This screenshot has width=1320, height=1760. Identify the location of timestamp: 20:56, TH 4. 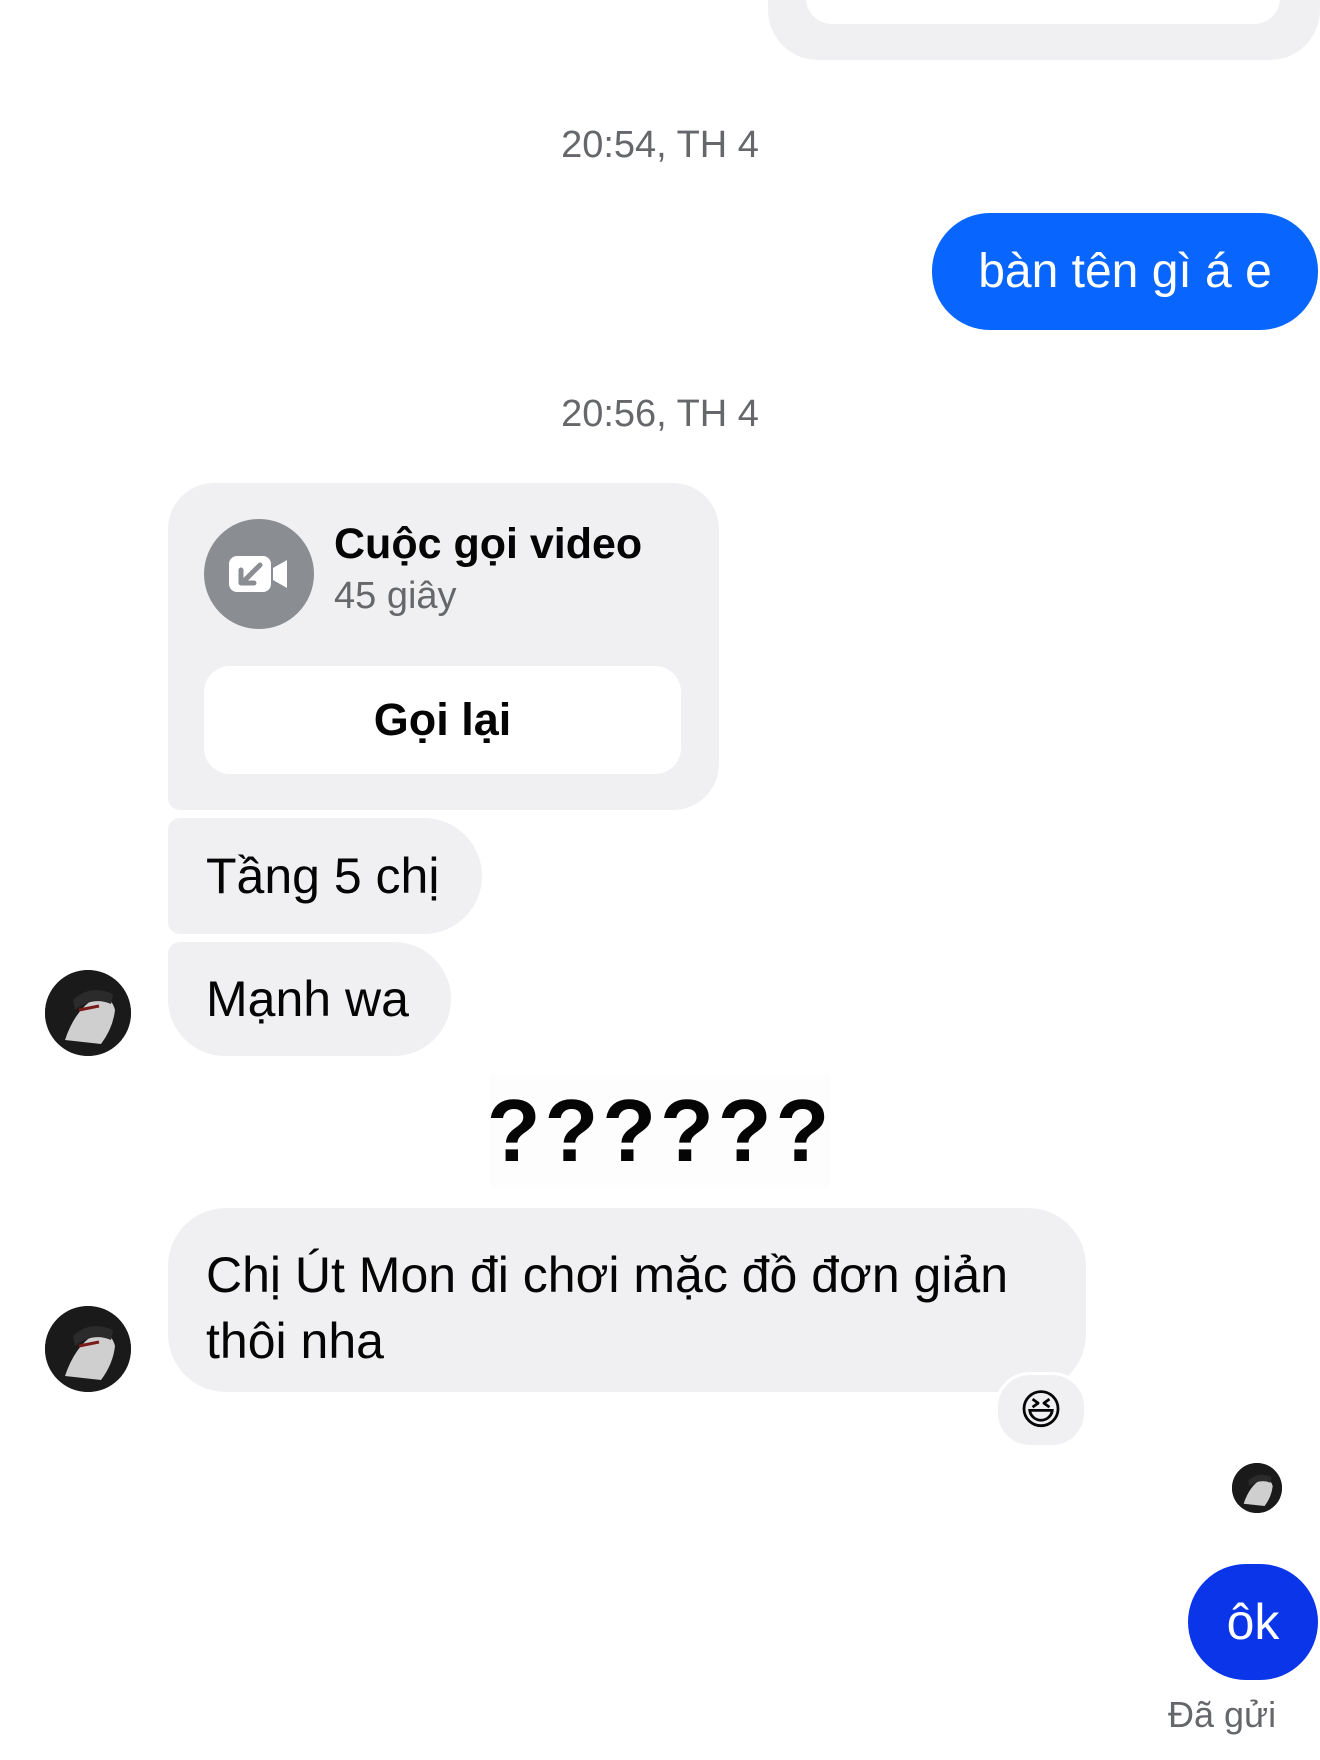
(660, 414).